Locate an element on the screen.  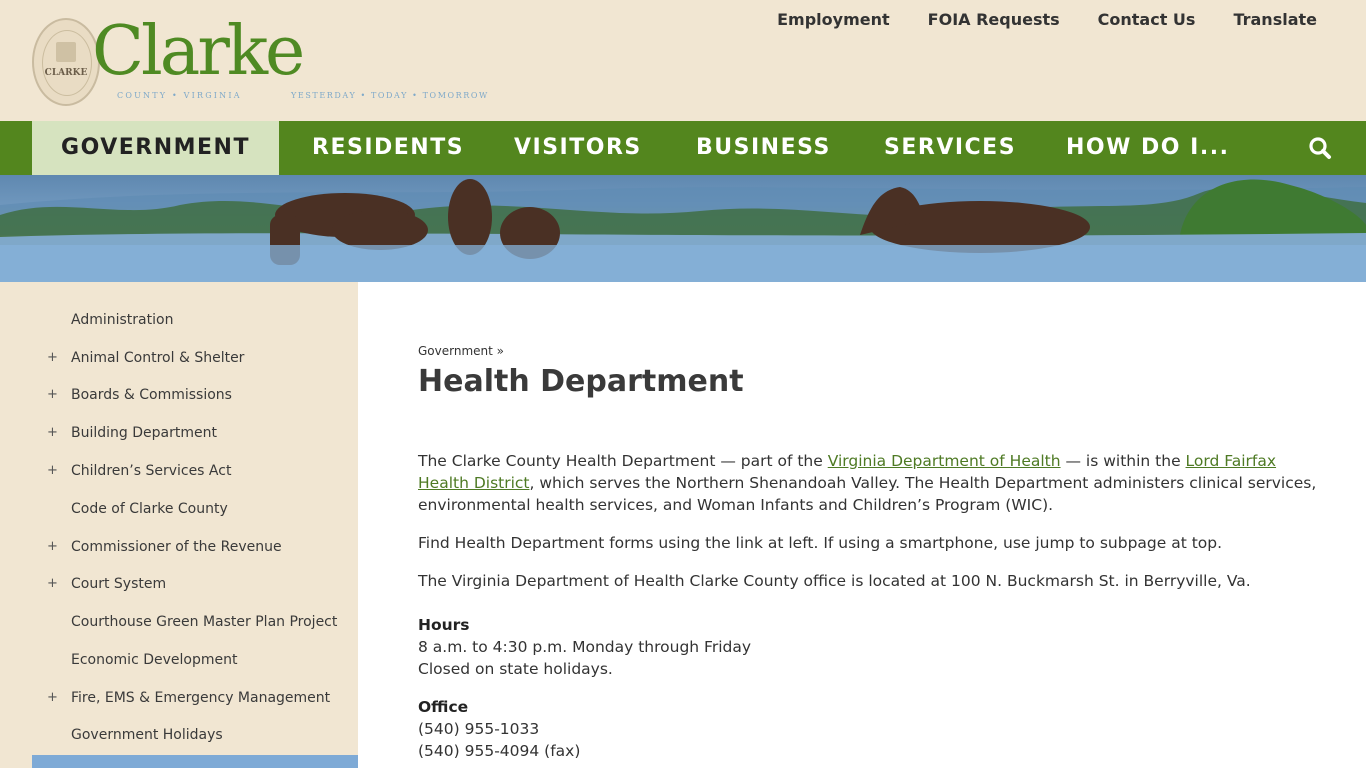
seal-text: CLARKE is located at coordinates (66, 73).